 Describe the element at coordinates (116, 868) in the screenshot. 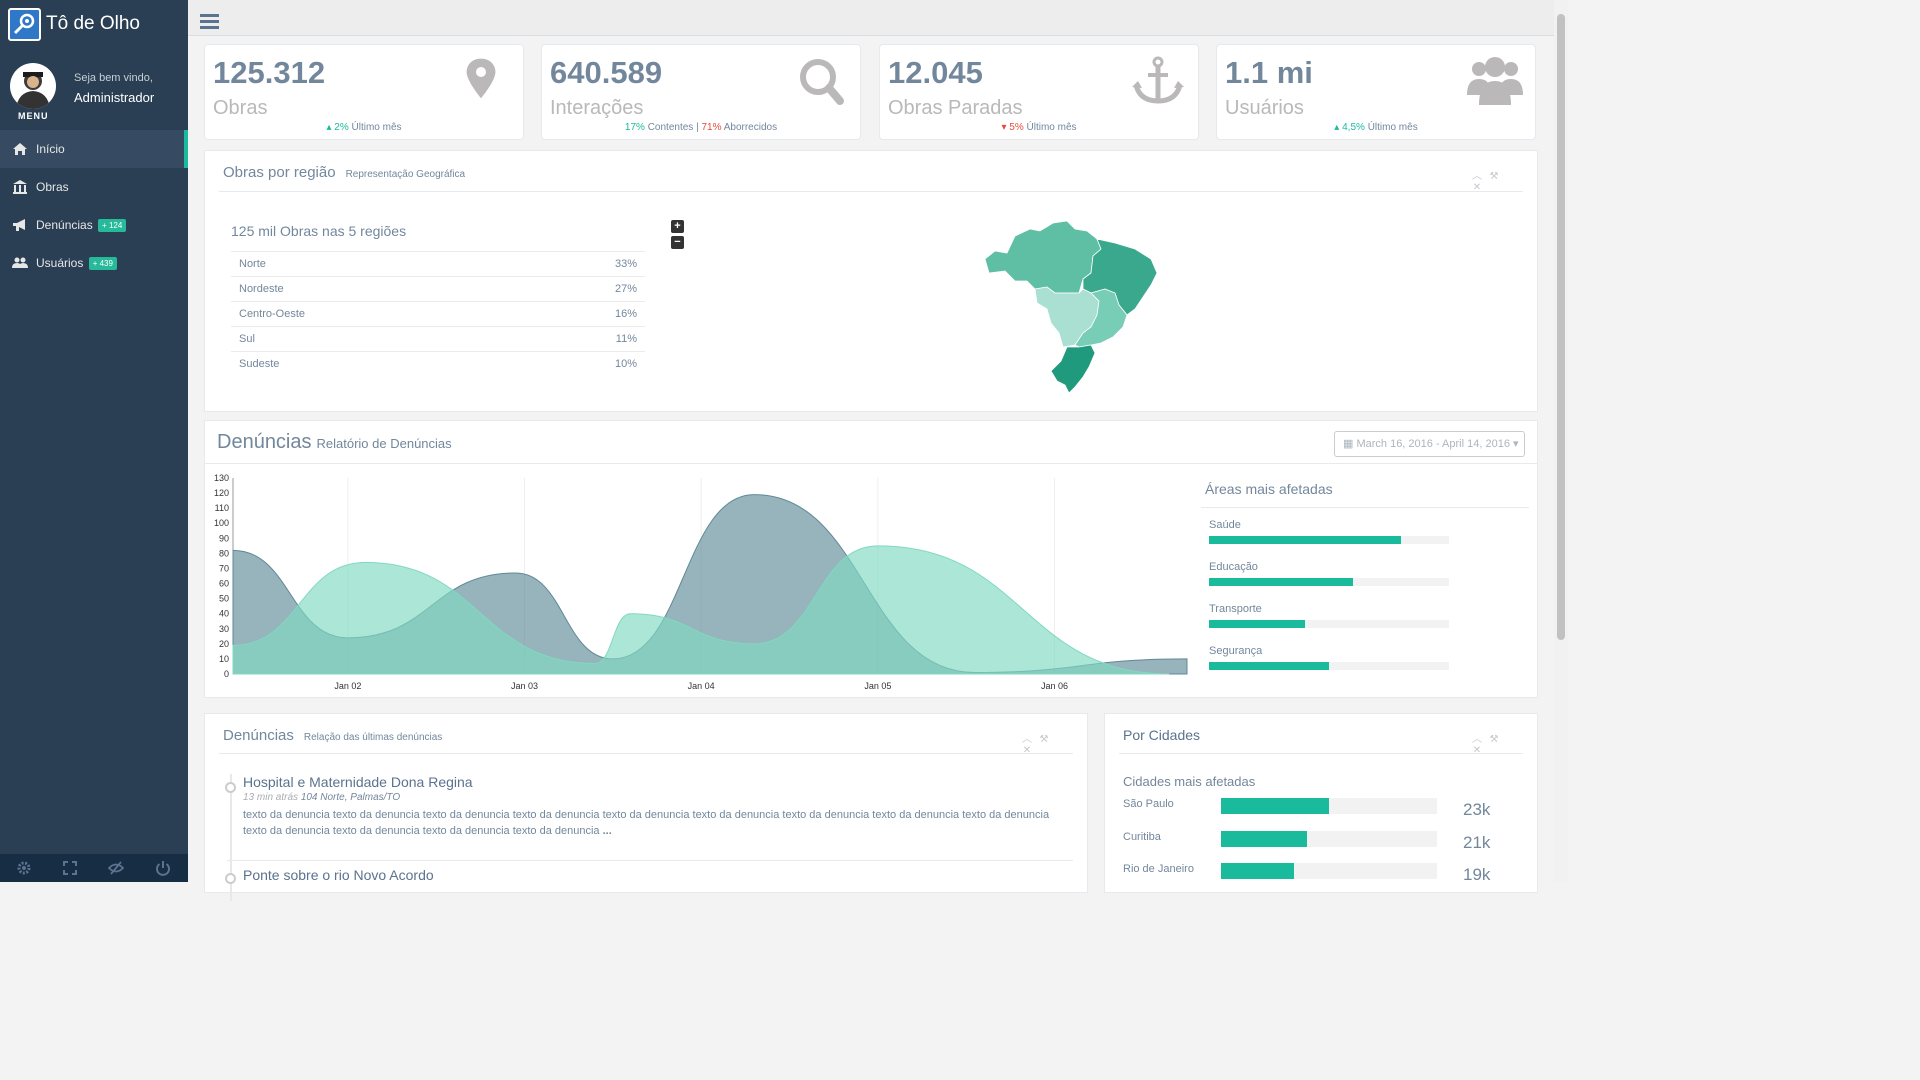

I see `eye-slash-icon` at that location.